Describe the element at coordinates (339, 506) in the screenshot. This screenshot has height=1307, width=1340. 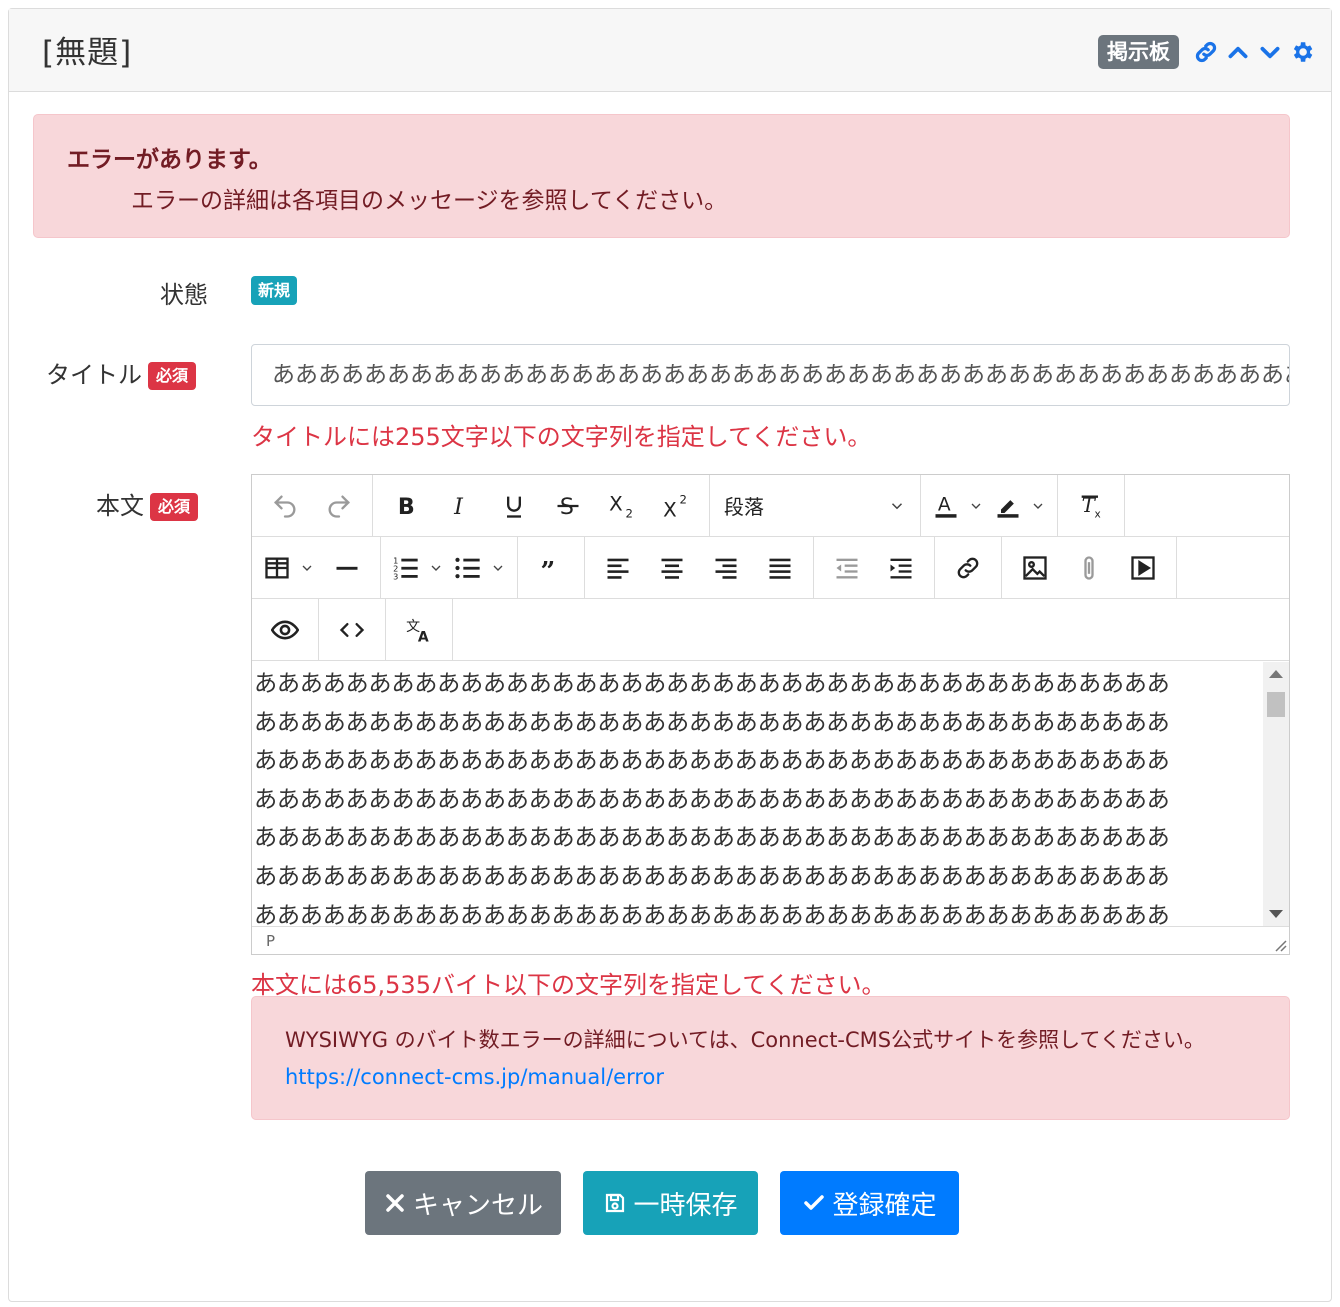
I see `redo-icon` at that location.